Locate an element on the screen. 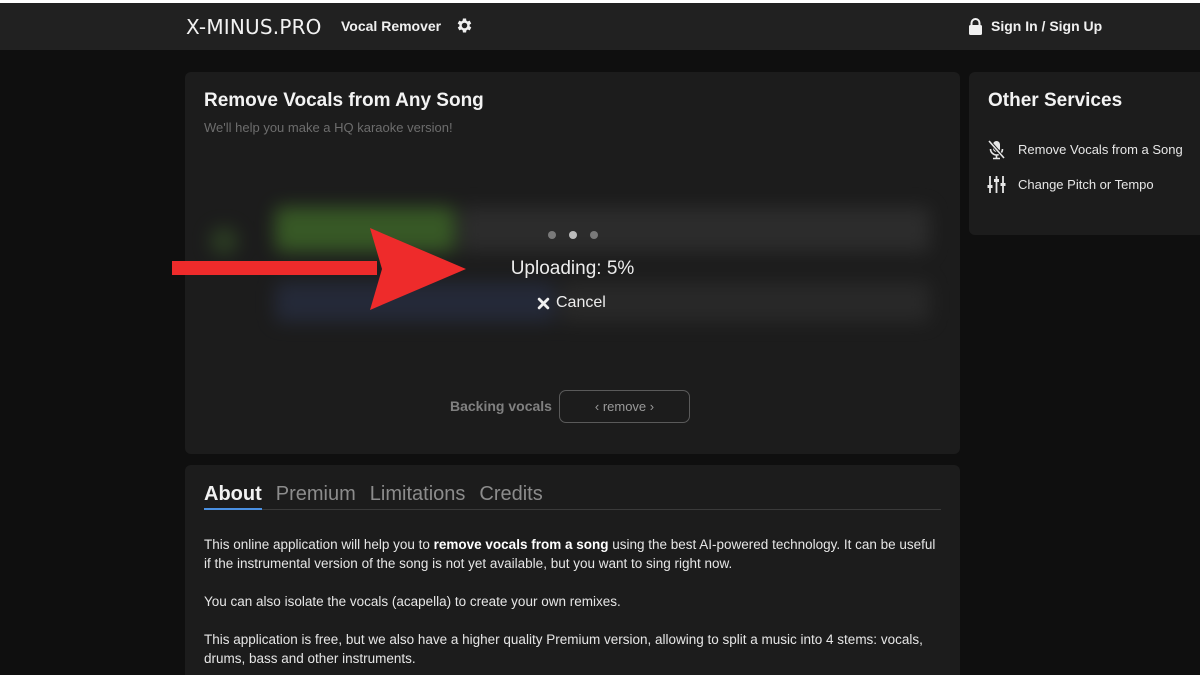 This screenshot has width=1200, height=675. sign-in-label: Sign In / Sign Up is located at coordinates (1047, 26).